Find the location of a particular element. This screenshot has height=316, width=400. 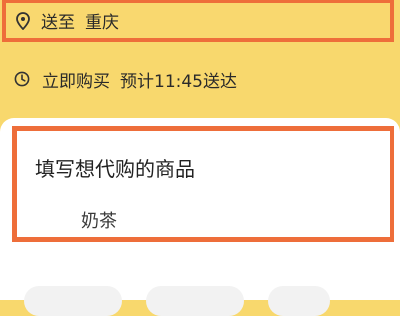

delivery-time-row: 立即购买 预计11:45送达 is located at coordinates (125, 79).